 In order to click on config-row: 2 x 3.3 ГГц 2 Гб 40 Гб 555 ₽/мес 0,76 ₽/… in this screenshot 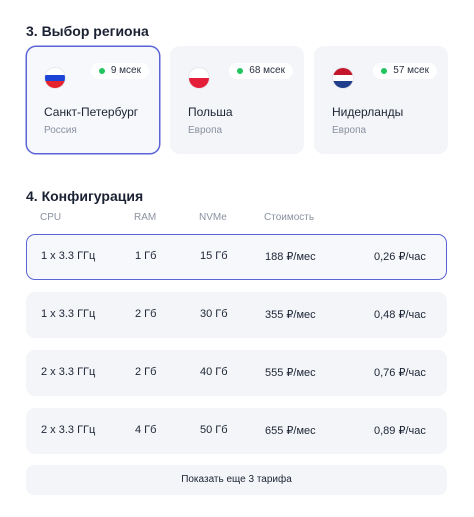, I will do `click(236, 373)`.